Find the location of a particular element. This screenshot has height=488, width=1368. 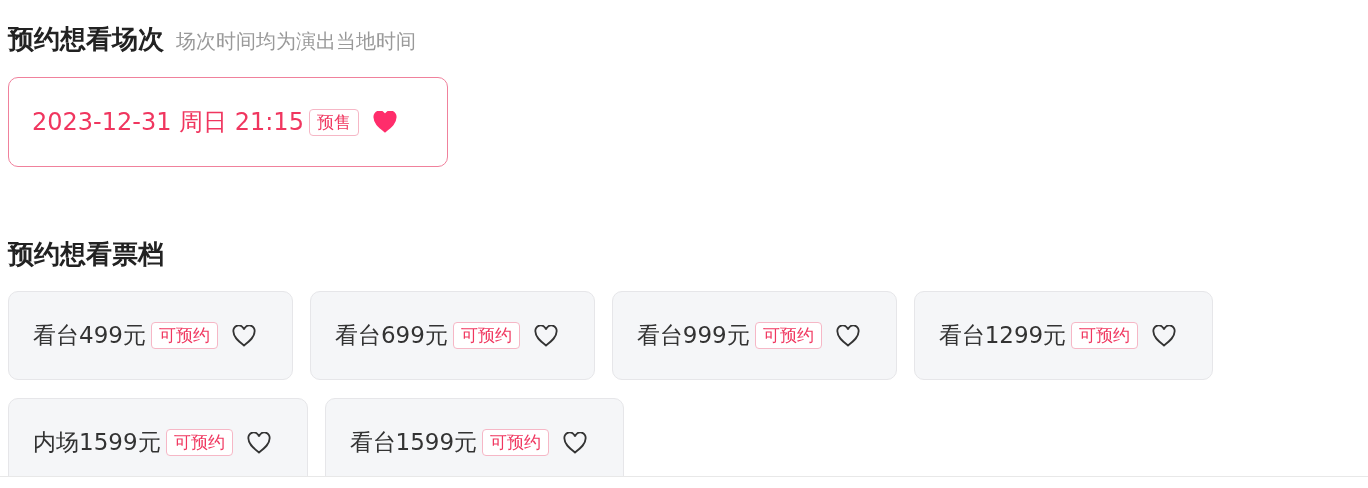

ticket-label: 看台699元 is located at coordinates (391, 335).